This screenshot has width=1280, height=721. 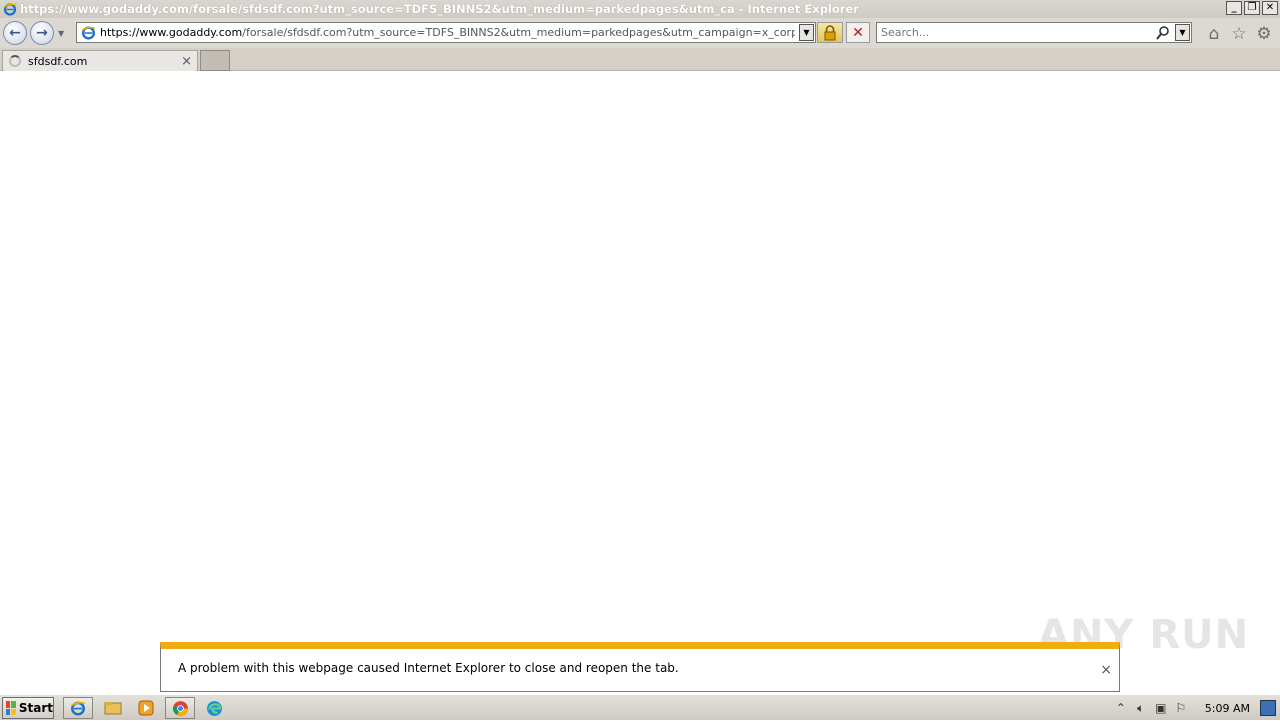 What do you see at coordinates (15, 61) in the screenshot?
I see `loading-spinner-icon` at bounding box center [15, 61].